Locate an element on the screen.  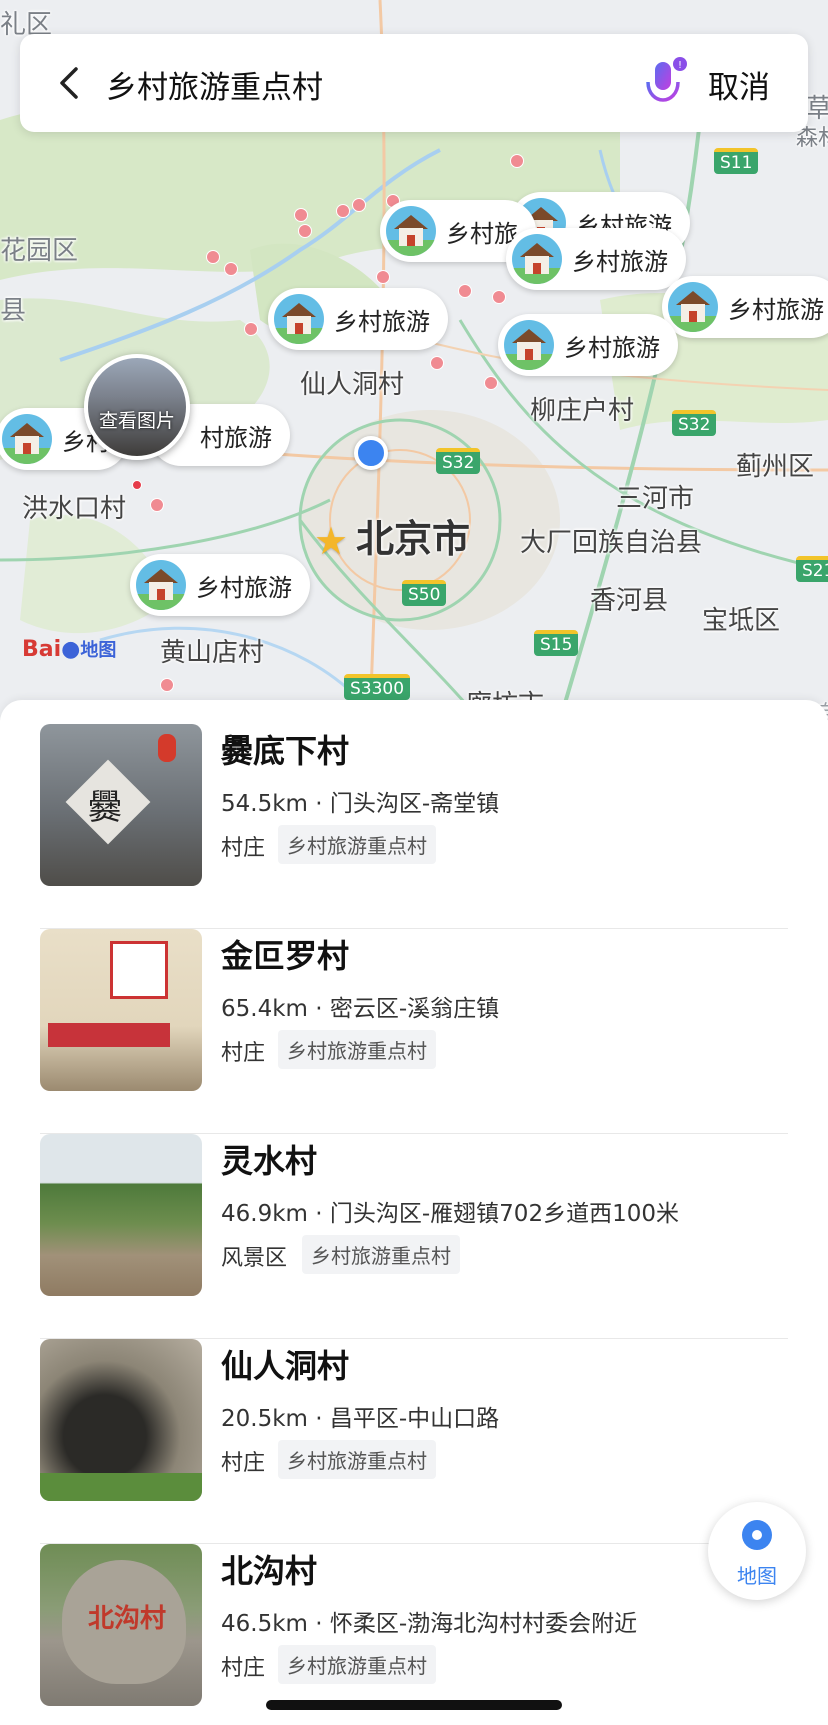
road-badge: S21 is located at coordinates (812, 569).